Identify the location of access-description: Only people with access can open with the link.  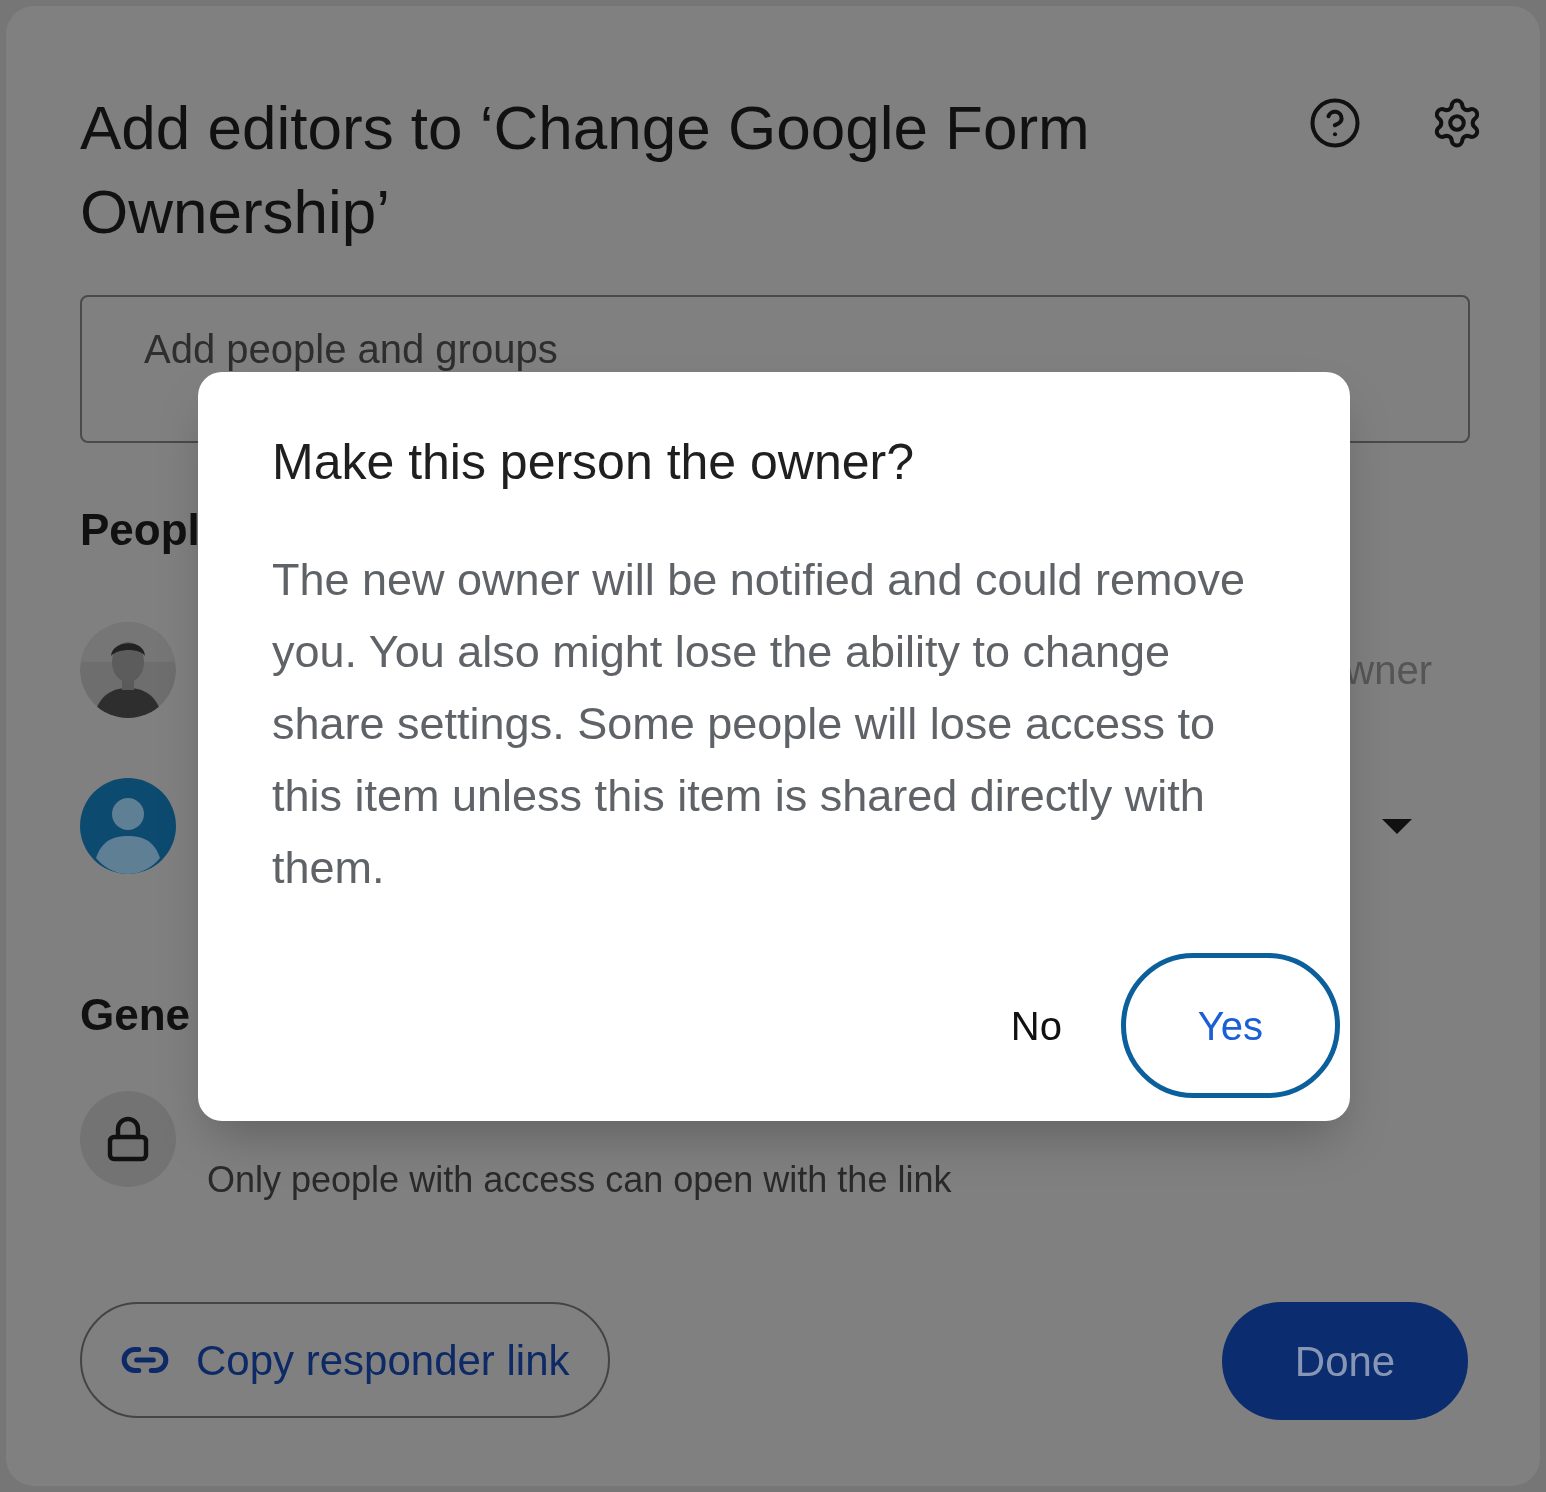
(579, 1180).